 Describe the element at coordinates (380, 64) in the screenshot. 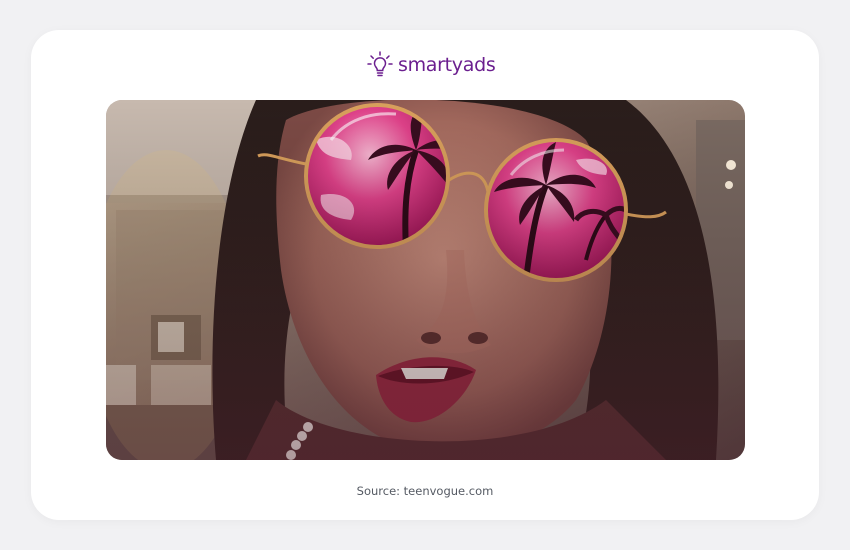

I see `lightbulb-icon` at that location.